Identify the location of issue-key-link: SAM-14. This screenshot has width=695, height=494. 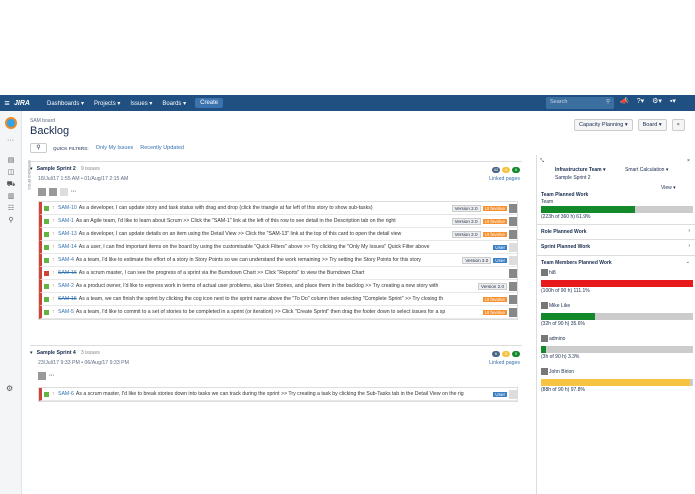
(67, 247).